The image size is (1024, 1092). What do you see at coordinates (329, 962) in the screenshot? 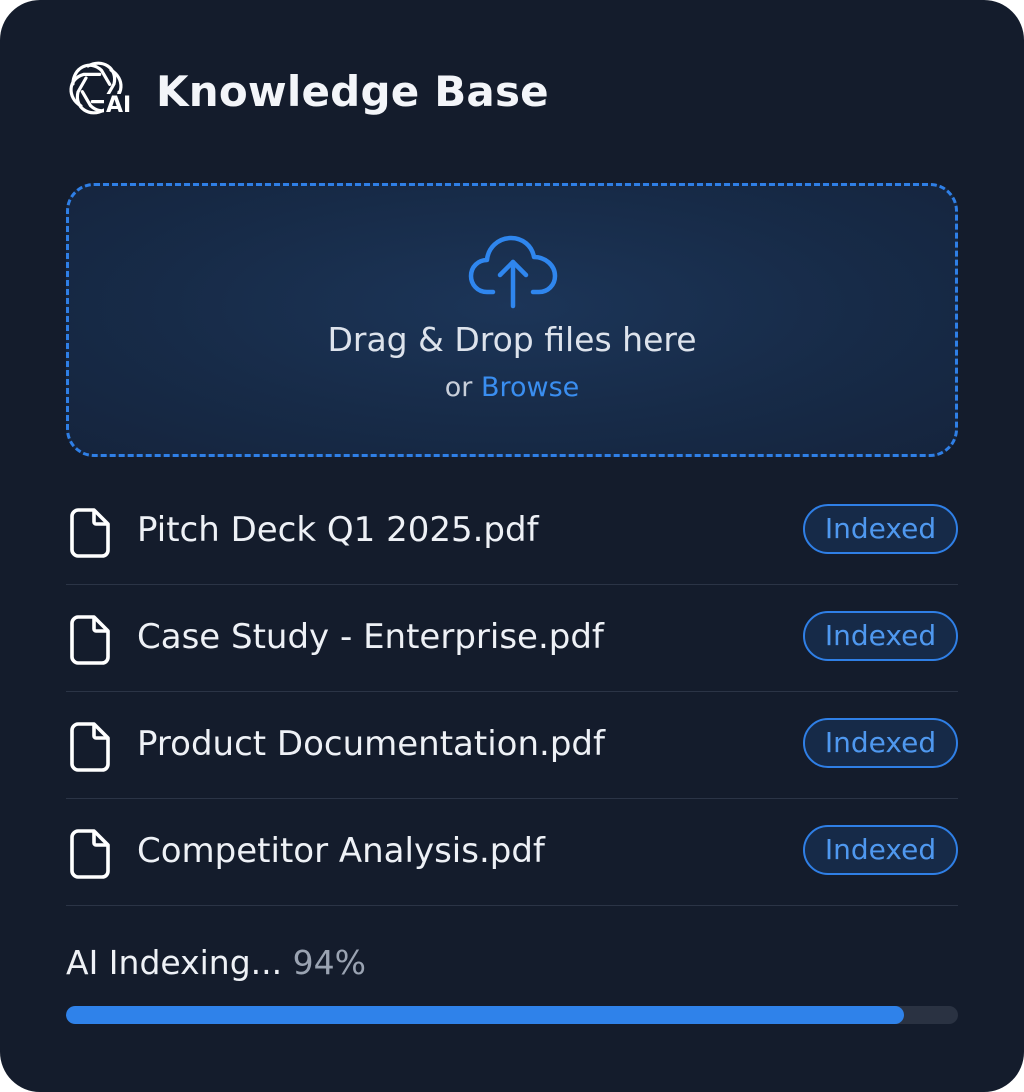
I see `progress-percent: 94%` at bounding box center [329, 962].